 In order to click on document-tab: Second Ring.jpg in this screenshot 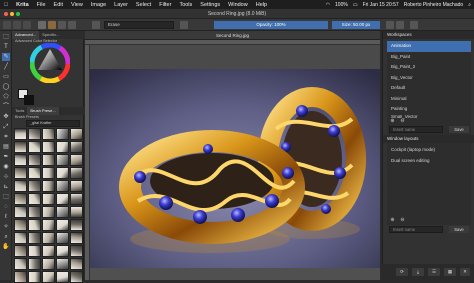, I will do `click(232, 35)`.